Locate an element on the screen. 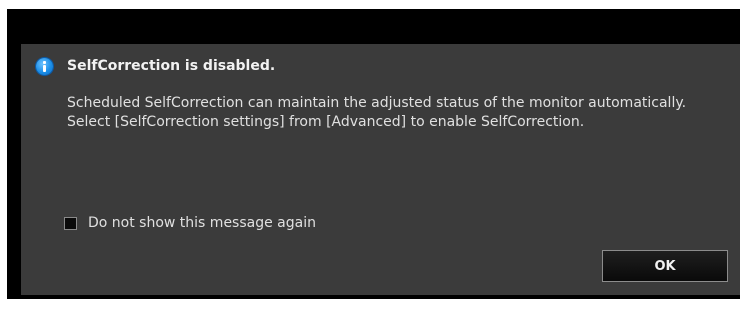  ok-button: OK is located at coordinates (665, 266).